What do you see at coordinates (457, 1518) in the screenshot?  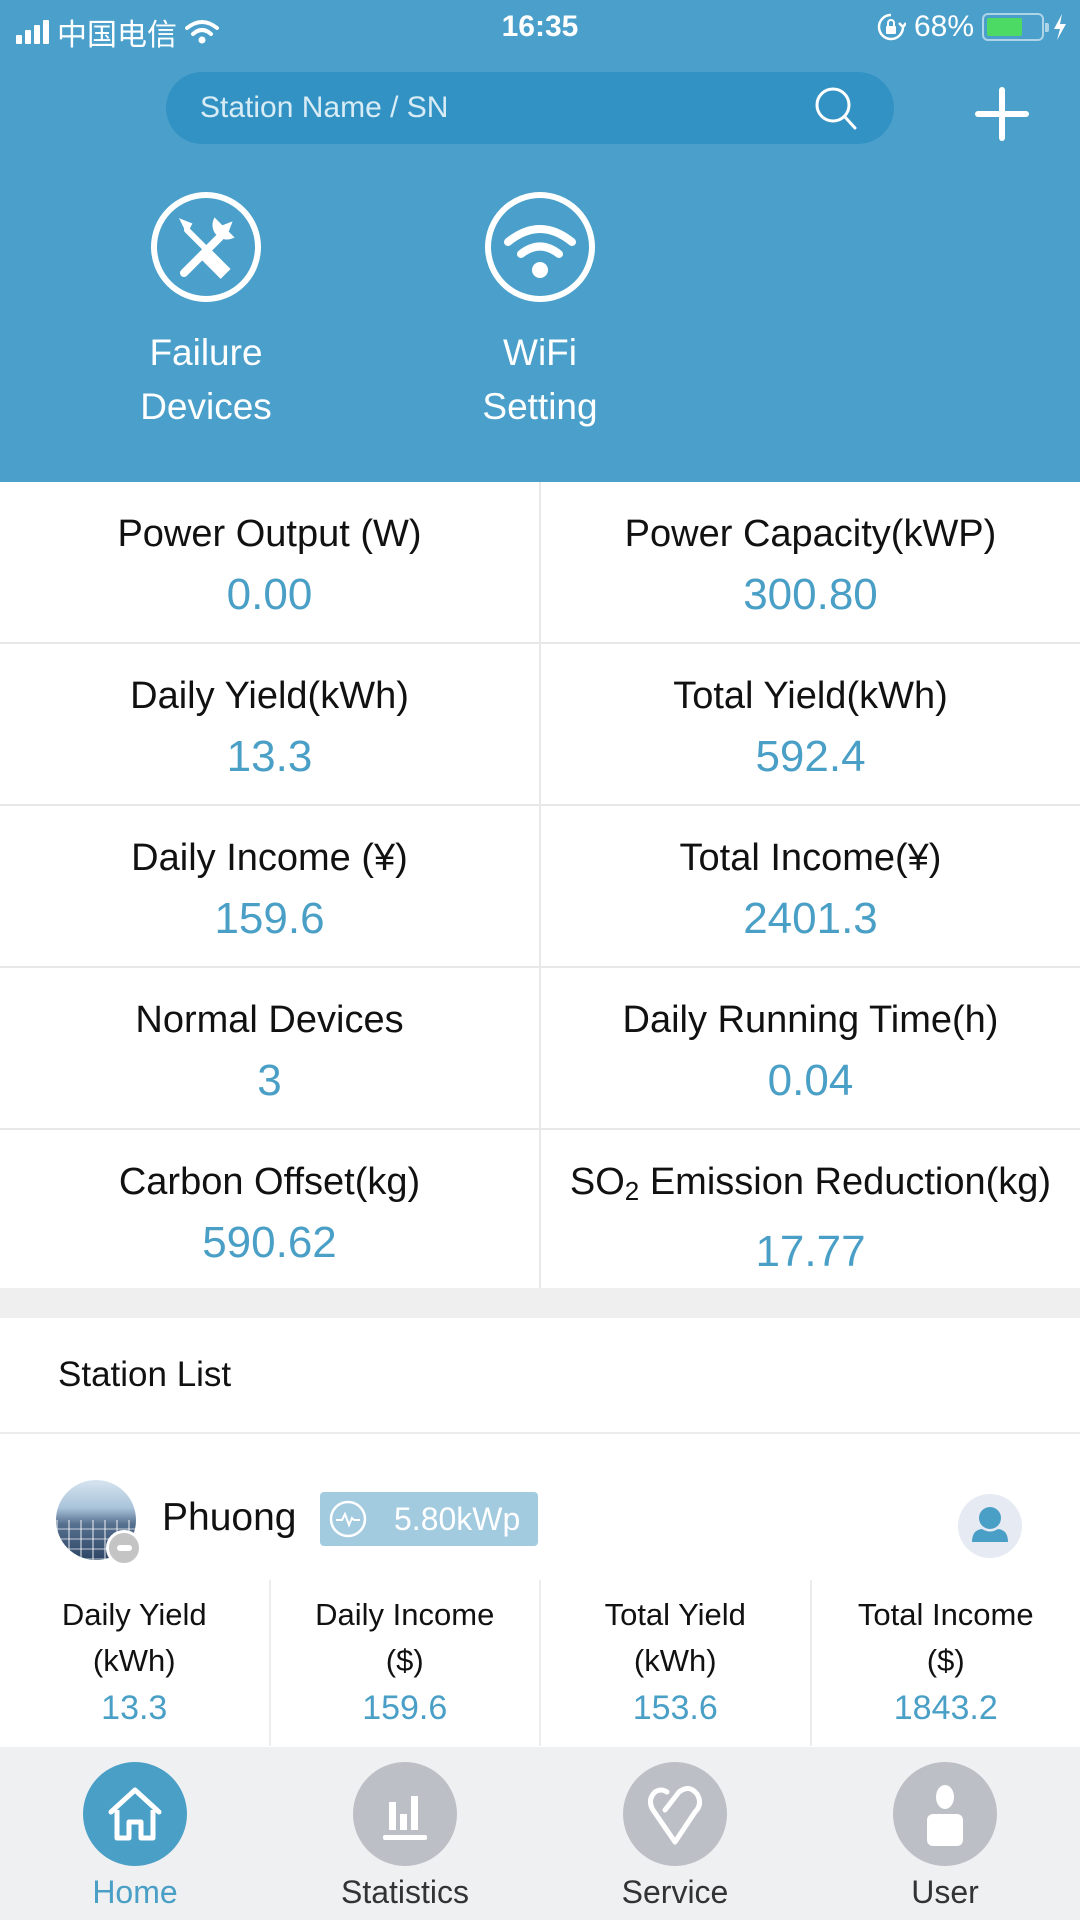 I see `capacity-value: 5.80kWp` at bounding box center [457, 1518].